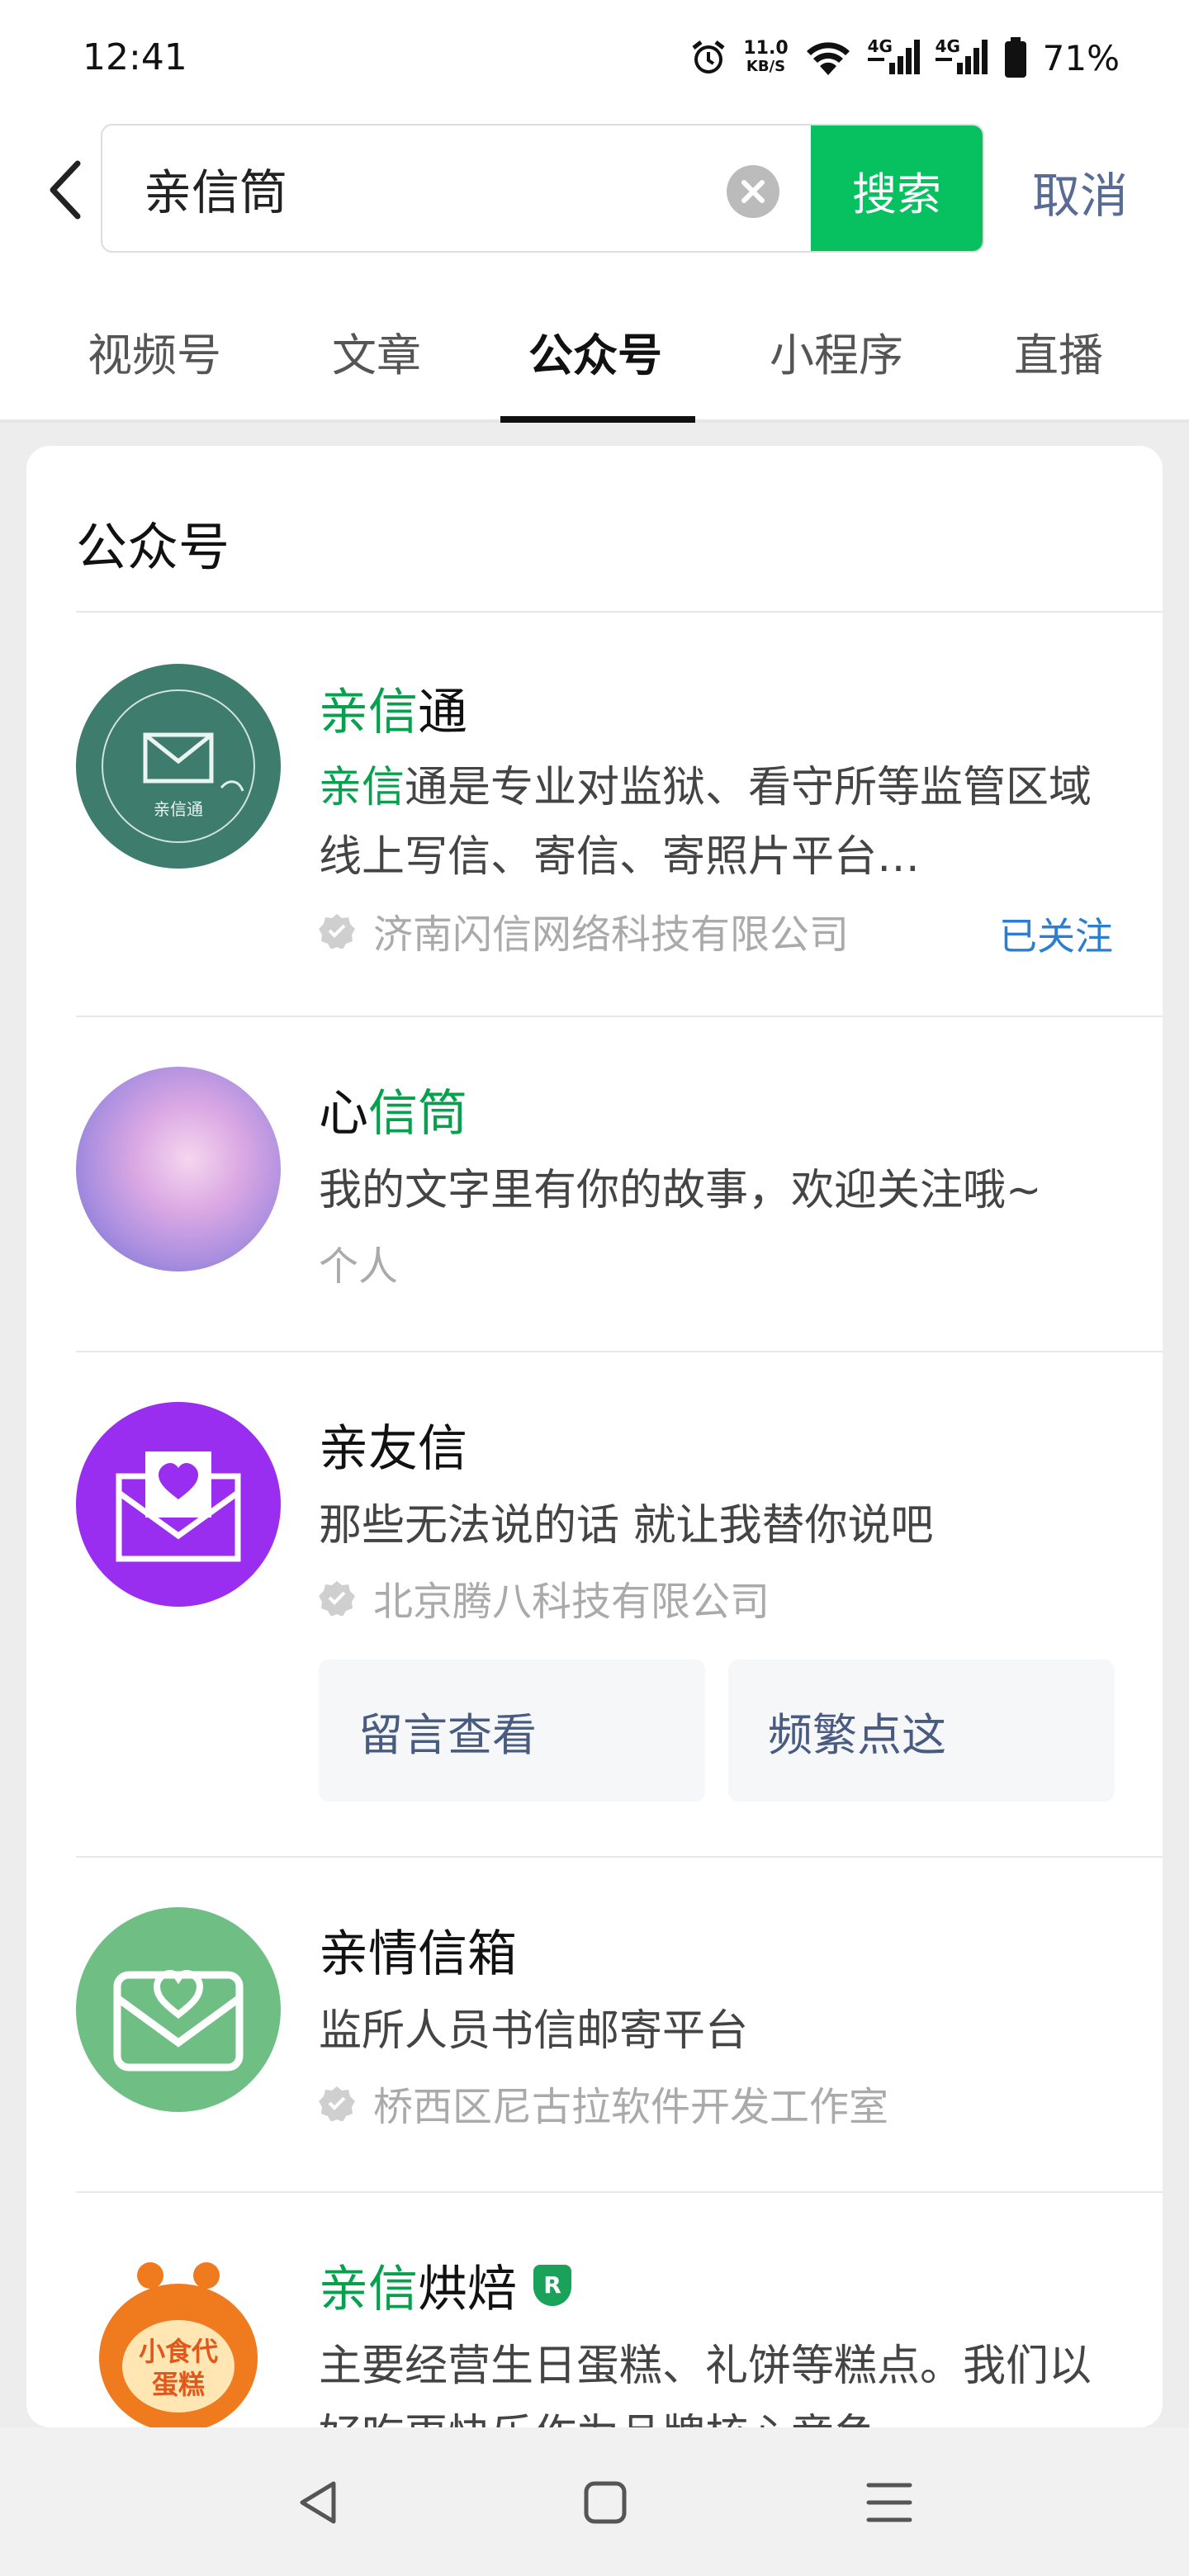 The image size is (1189, 2576). Describe the element at coordinates (512, 1731) in the screenshot. I see `menu-button-messages: 留言查看` at that location.